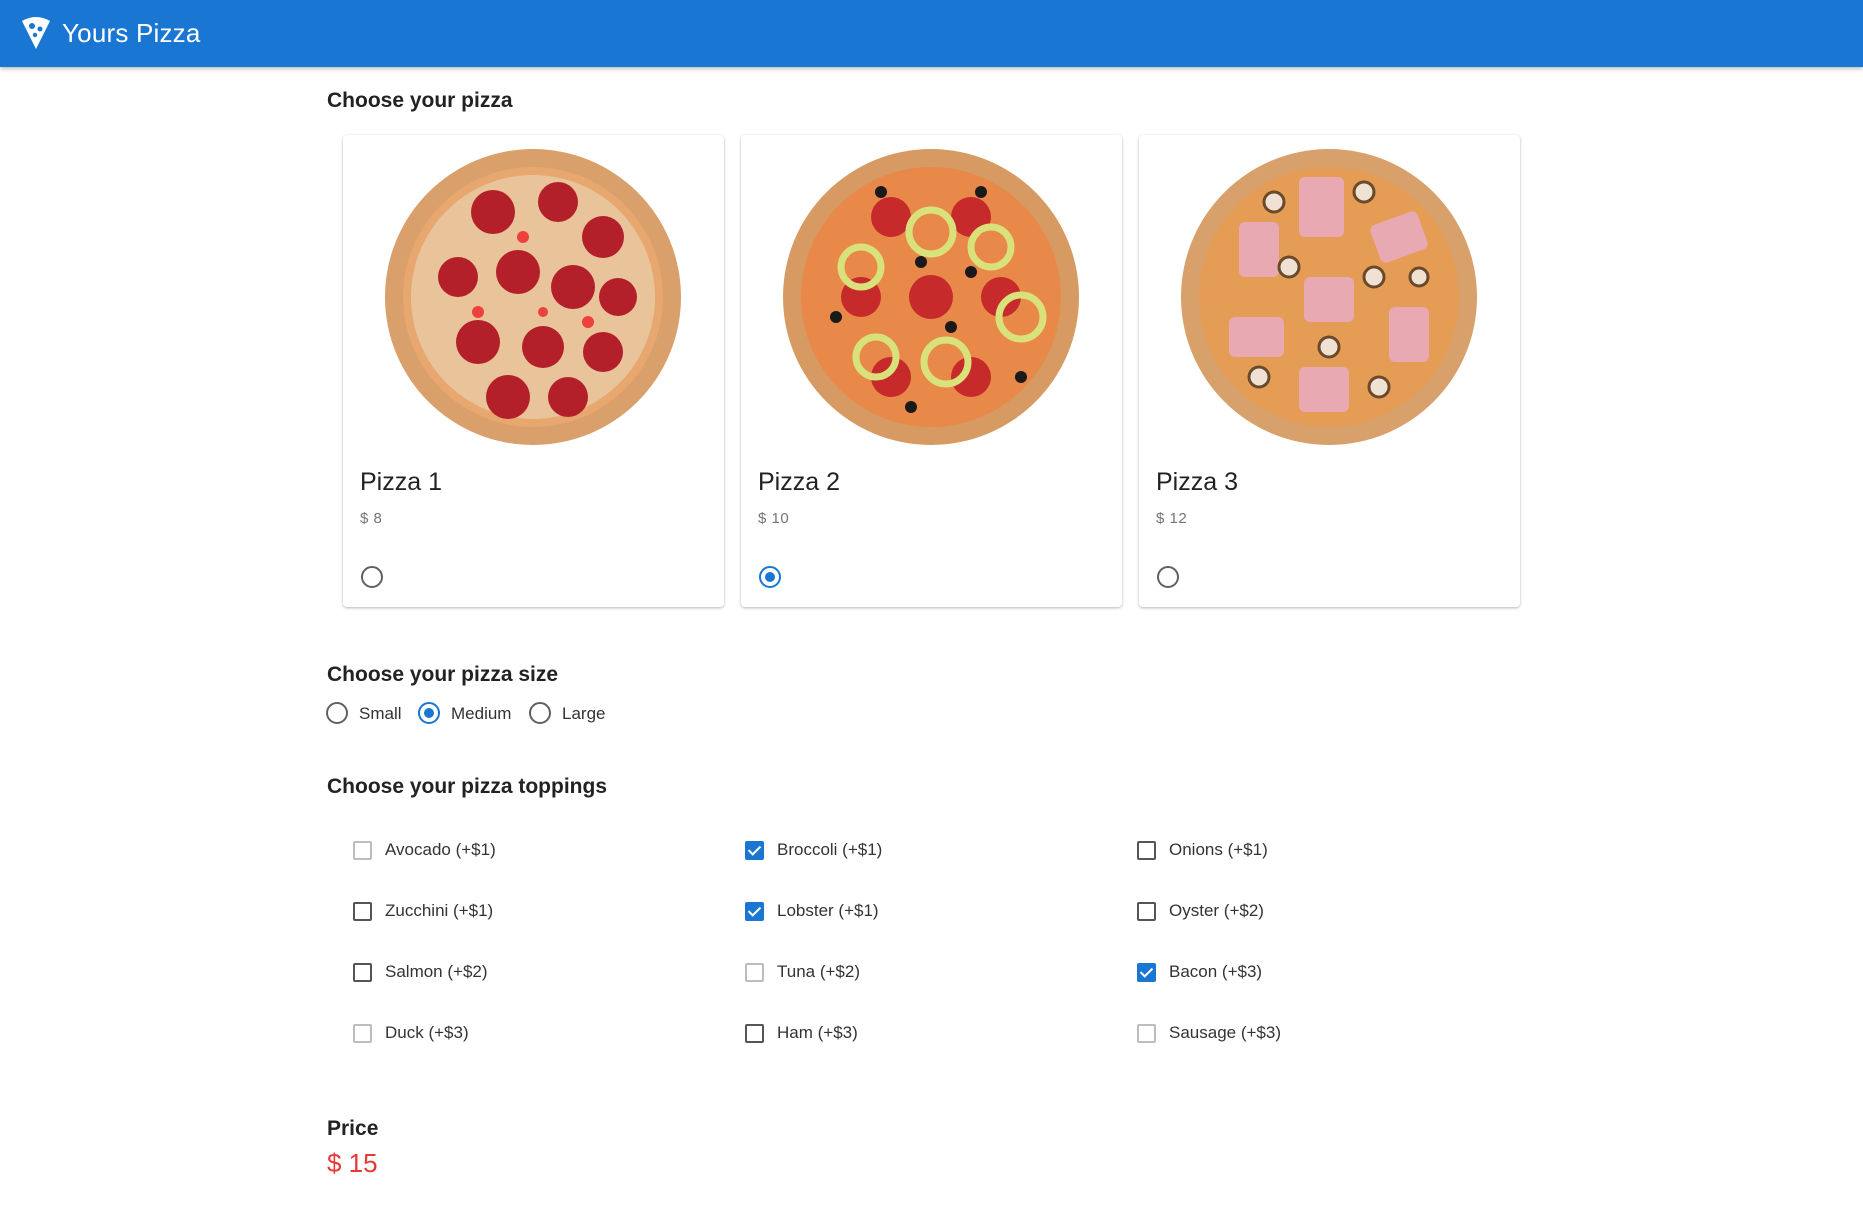  Describe the element at coordinates (1329, 297) in the screenshot. I see `pizza-3-image` at that location.